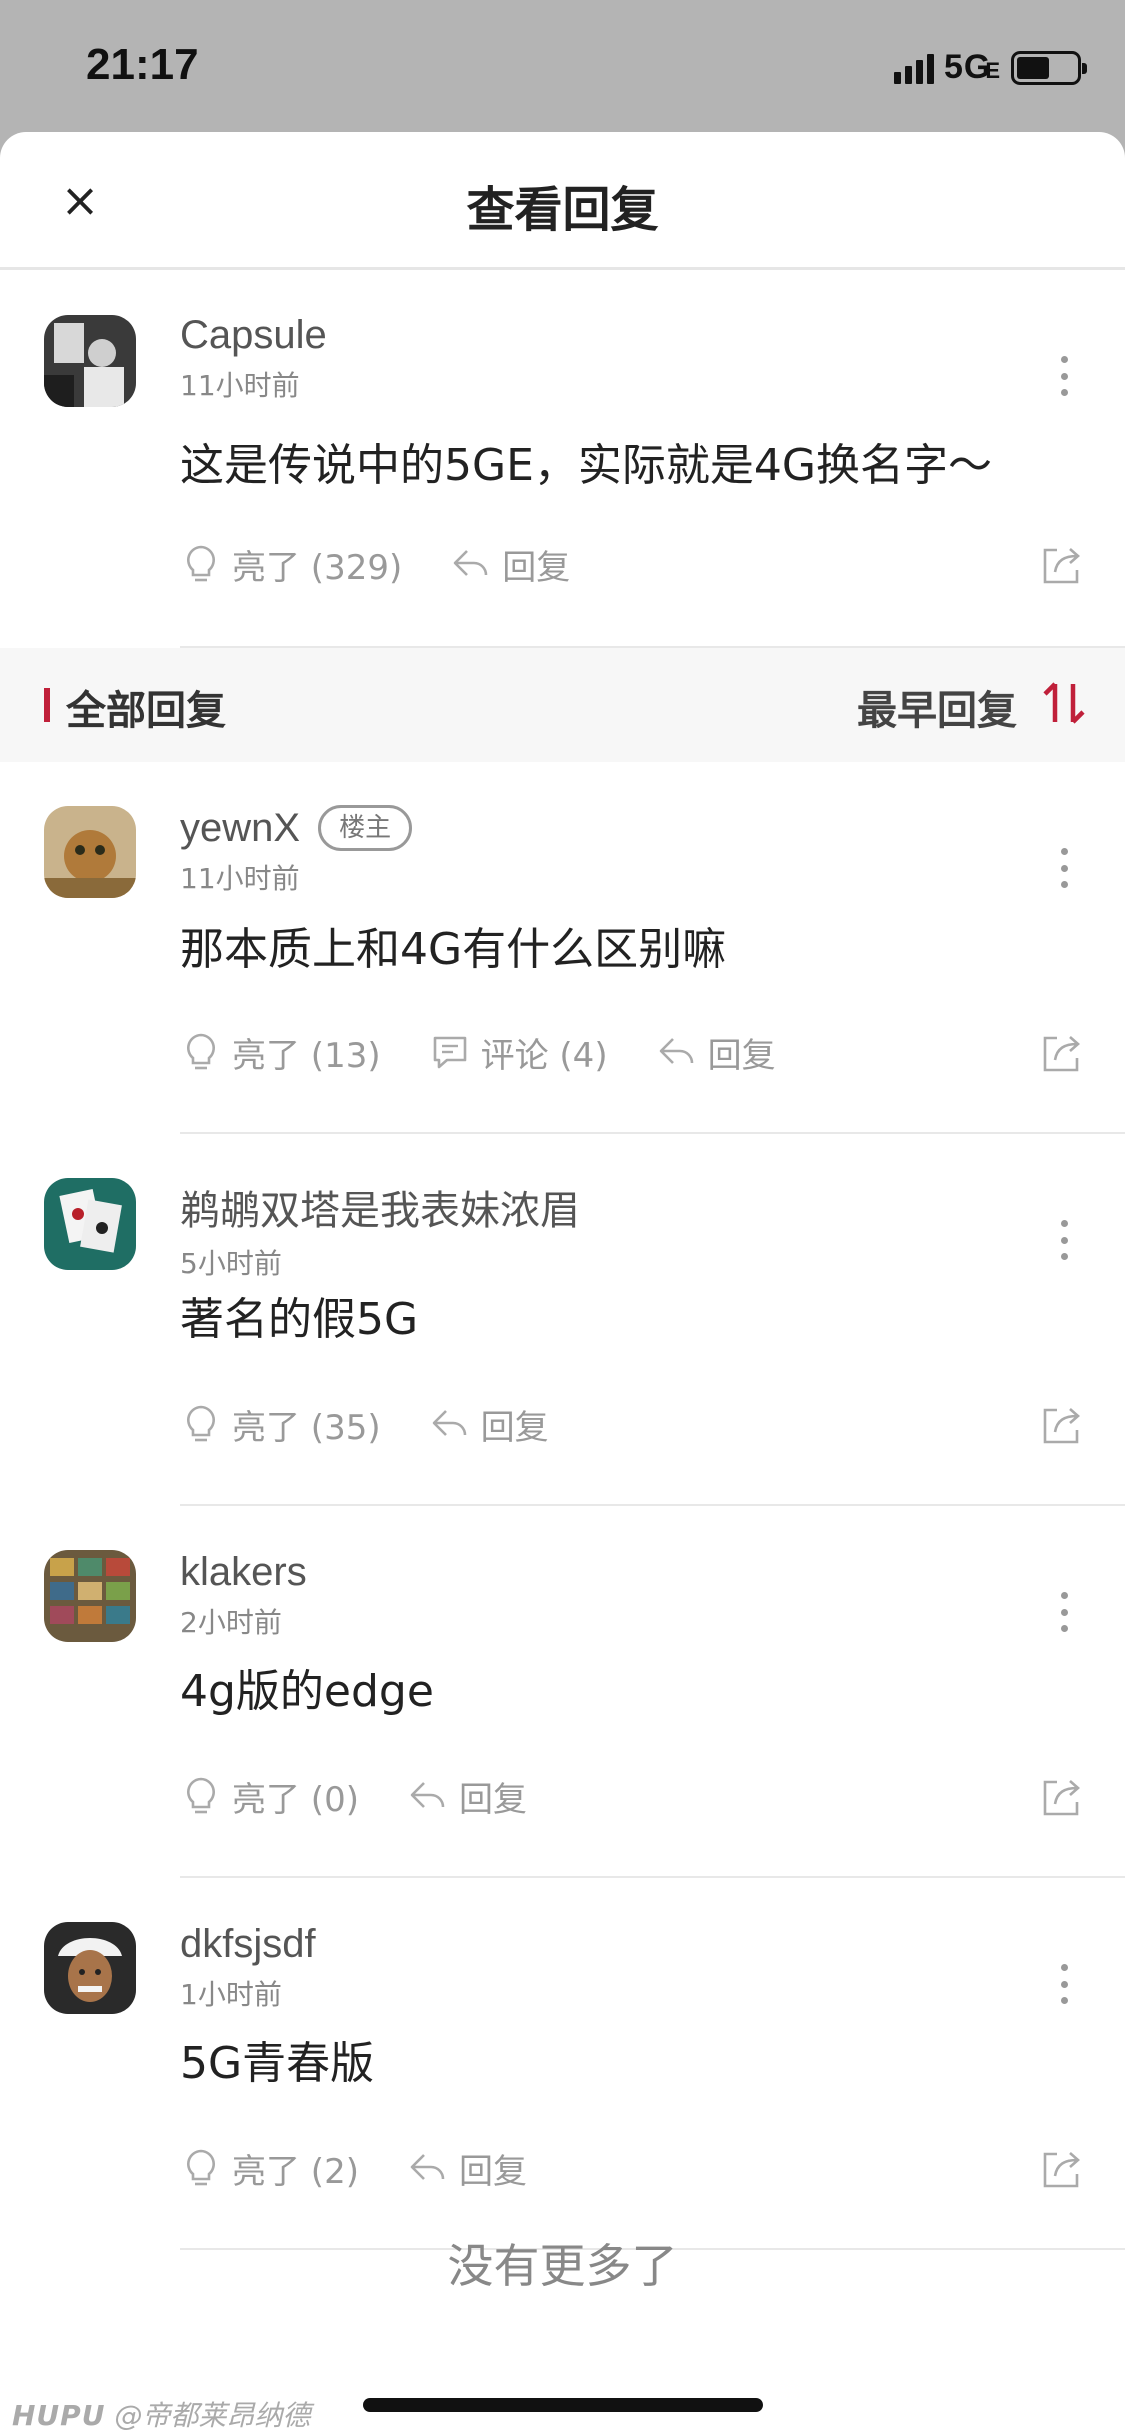 The height and width of the screenshot is (2436, 1125). Describe the element at coordinates (299, 1319) in the screenshot. I see `comment-content: 著名的假5G` at that location.